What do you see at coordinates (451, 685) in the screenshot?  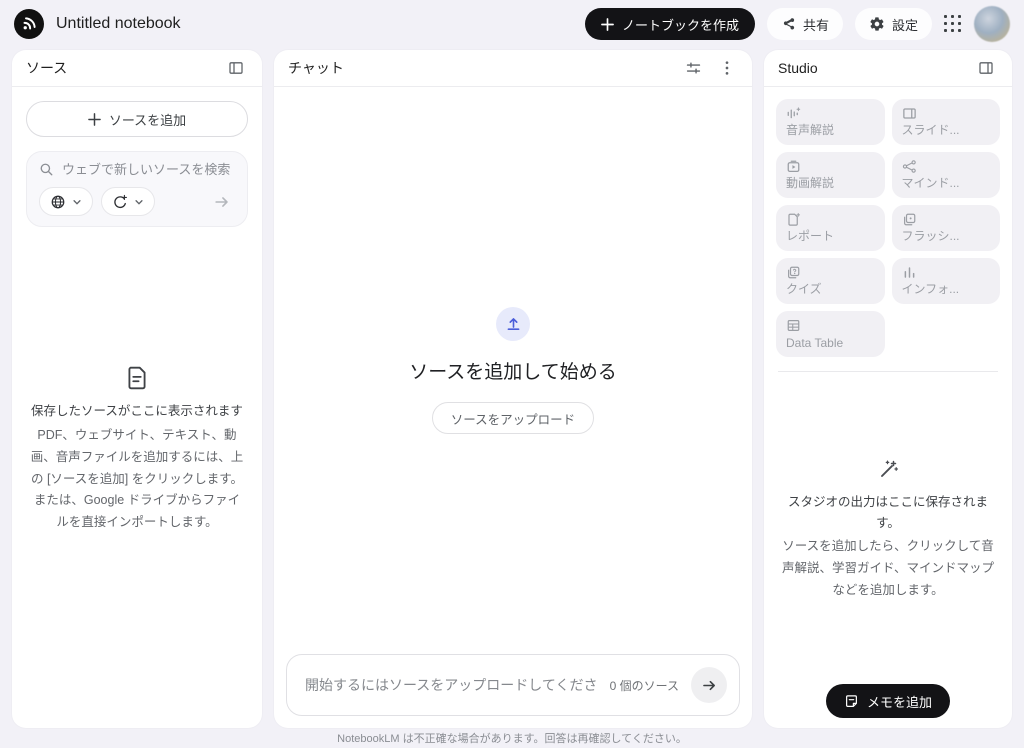 I see `chat-input` at bounding box center [451, 685].